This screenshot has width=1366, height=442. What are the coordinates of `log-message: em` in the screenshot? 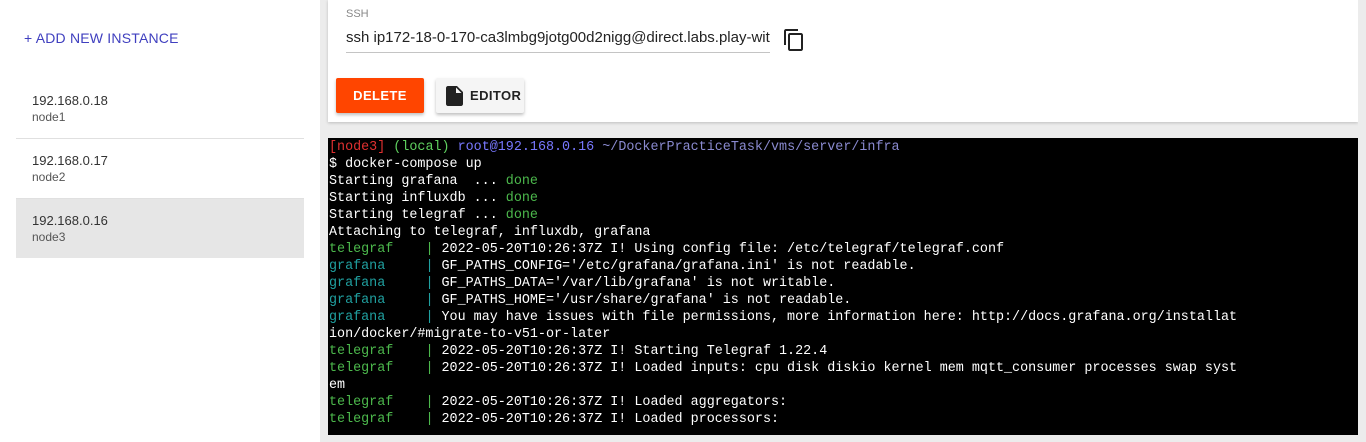 It's located at (337, 385).